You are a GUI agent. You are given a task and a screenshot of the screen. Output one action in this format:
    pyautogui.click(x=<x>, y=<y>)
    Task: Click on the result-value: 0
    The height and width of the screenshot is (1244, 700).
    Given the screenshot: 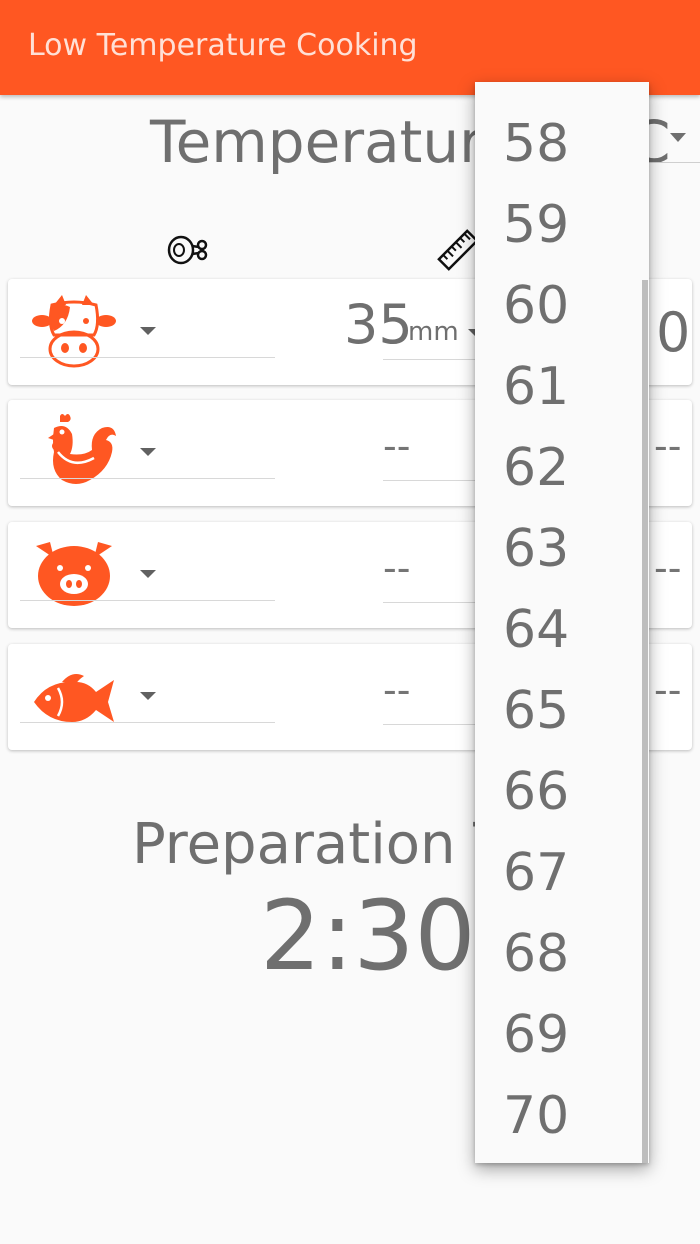 What is the action you would take?
    pyautogui.click(x=673, y=332)
    